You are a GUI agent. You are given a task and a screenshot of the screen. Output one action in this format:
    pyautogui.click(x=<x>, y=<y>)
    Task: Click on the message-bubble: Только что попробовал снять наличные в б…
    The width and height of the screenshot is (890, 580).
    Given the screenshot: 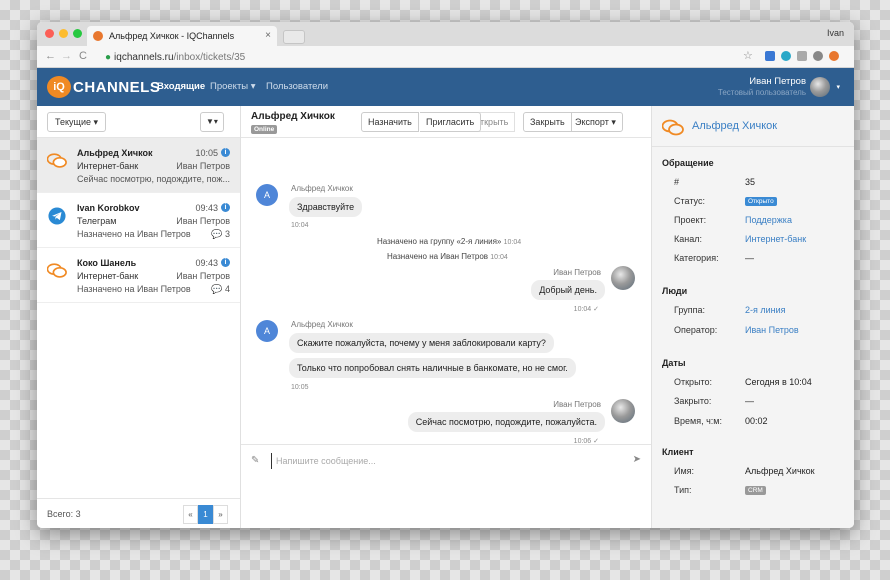 What is the action you would take?
    pyautogui.click(x=432, y=368)
    